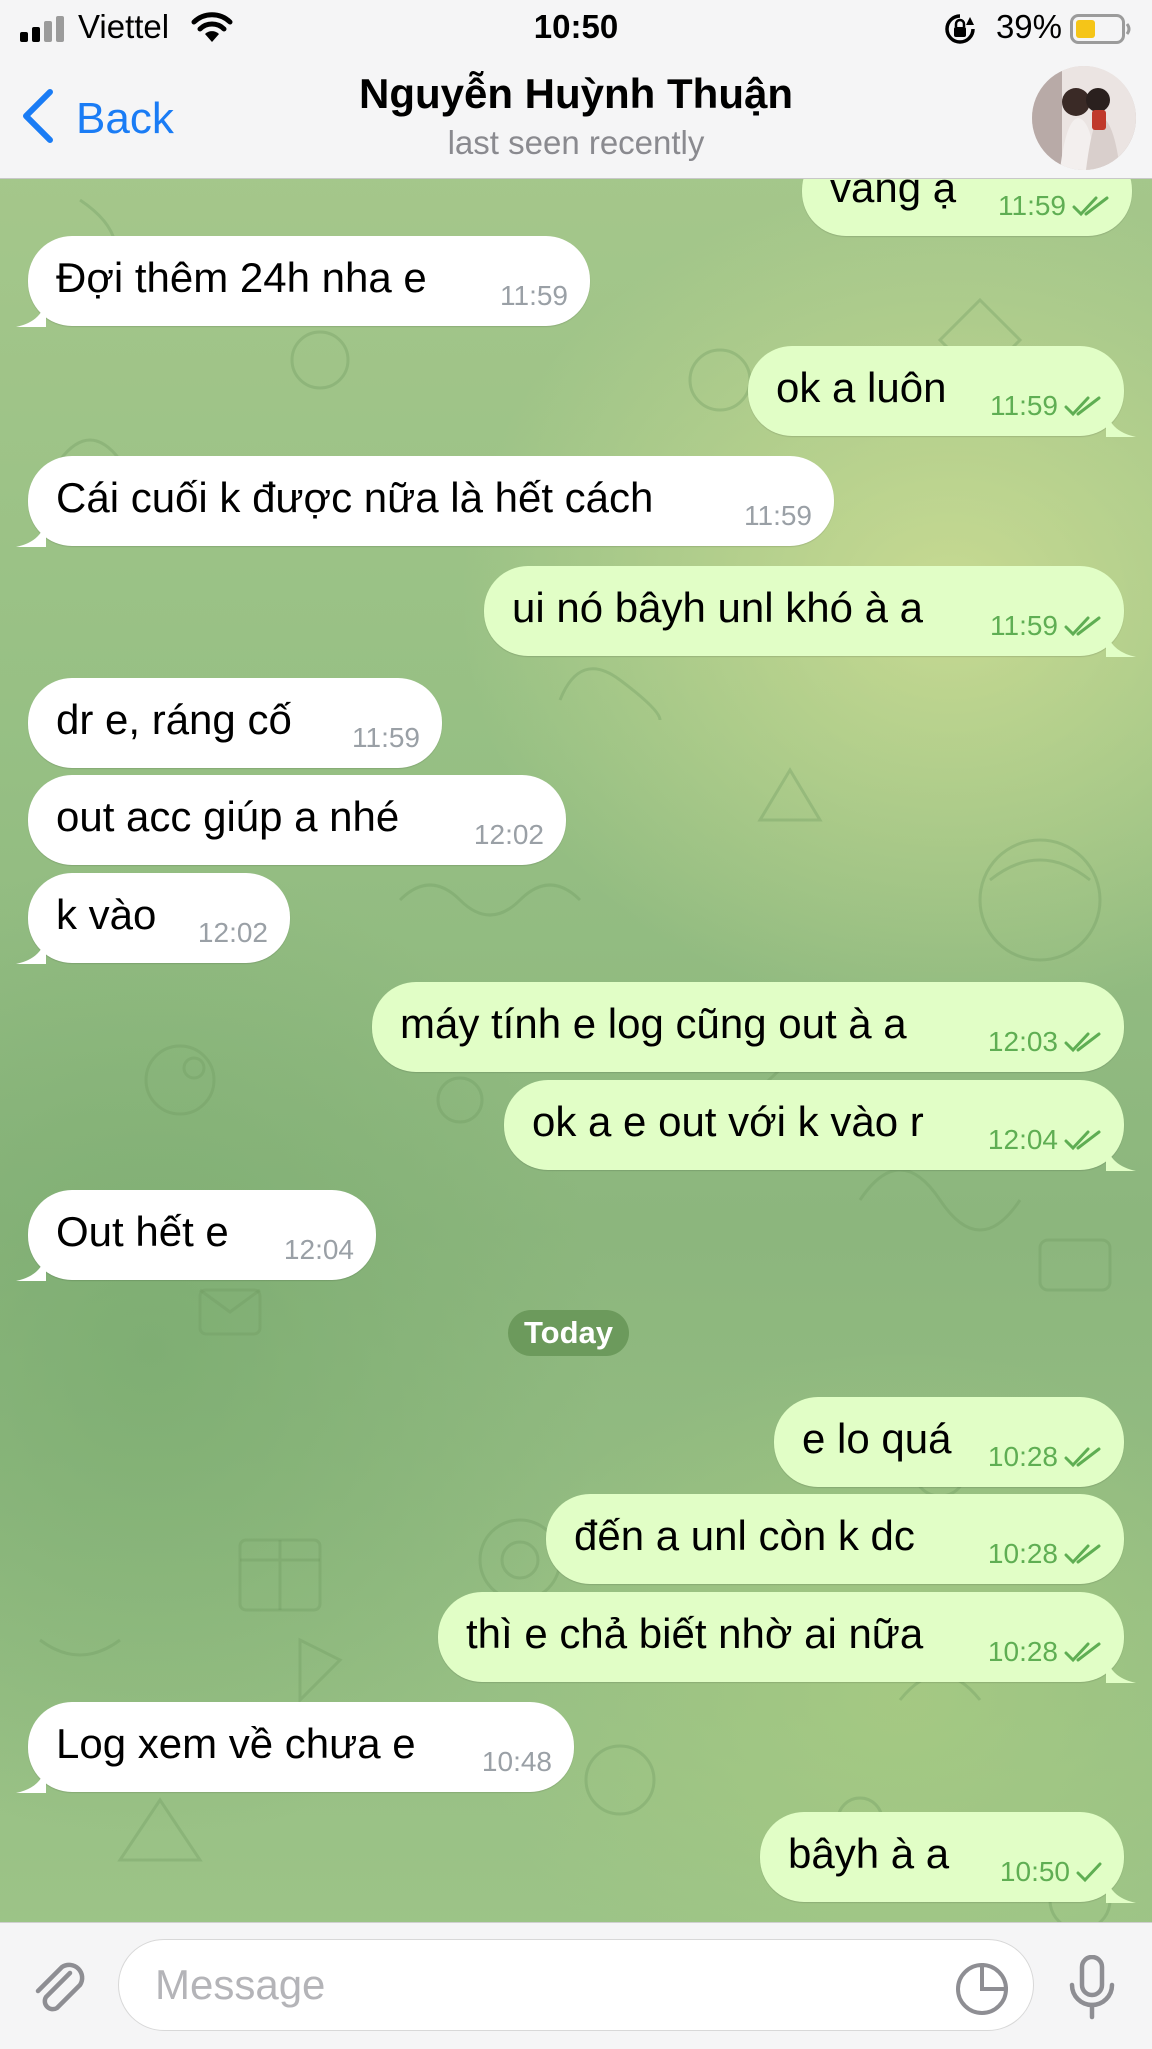  I want to click on incoming-message: Cái cuối k được nữa là hết cách 11:59, so click(425, 501).